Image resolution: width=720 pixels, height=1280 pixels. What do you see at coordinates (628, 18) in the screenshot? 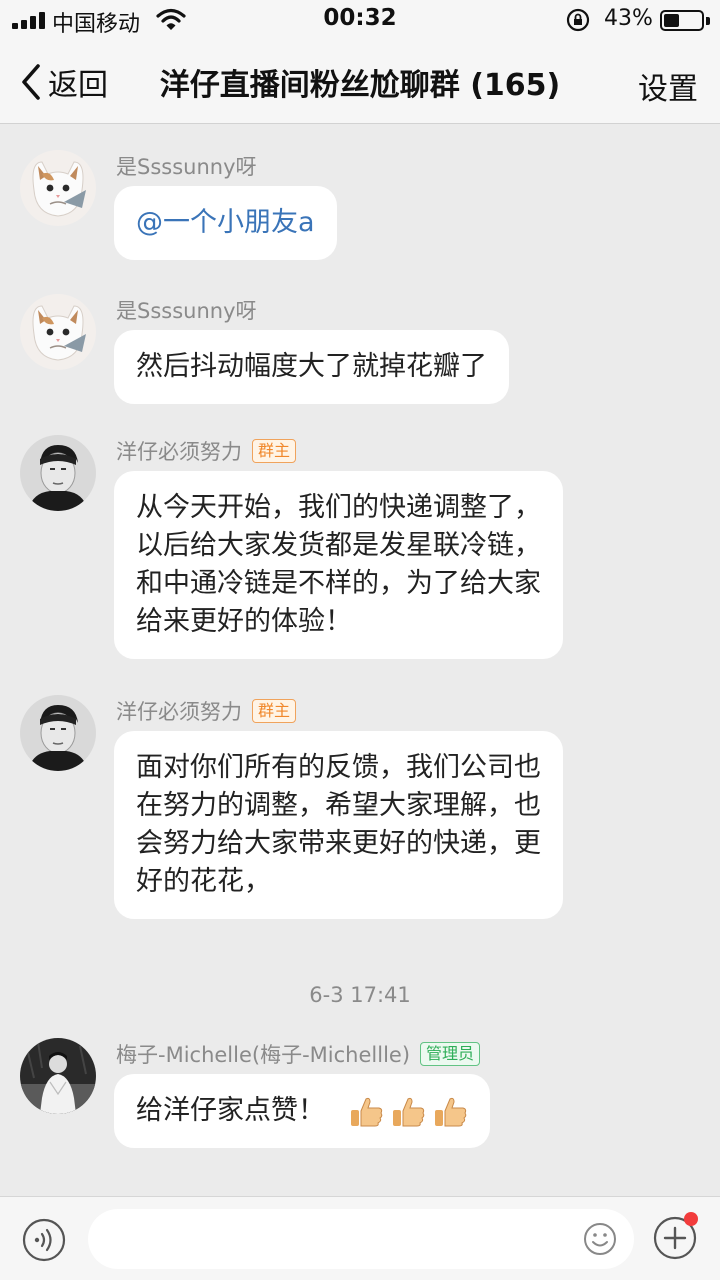
I see `battery-percent: 43%` at bounding box center [628, 18].